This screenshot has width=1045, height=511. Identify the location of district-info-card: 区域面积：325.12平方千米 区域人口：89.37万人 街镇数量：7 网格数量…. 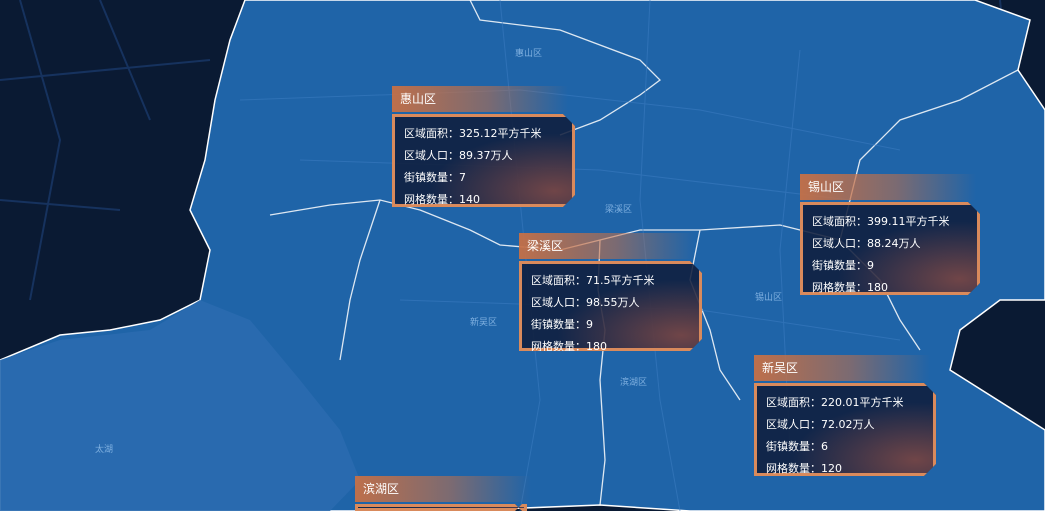
(483, 160).